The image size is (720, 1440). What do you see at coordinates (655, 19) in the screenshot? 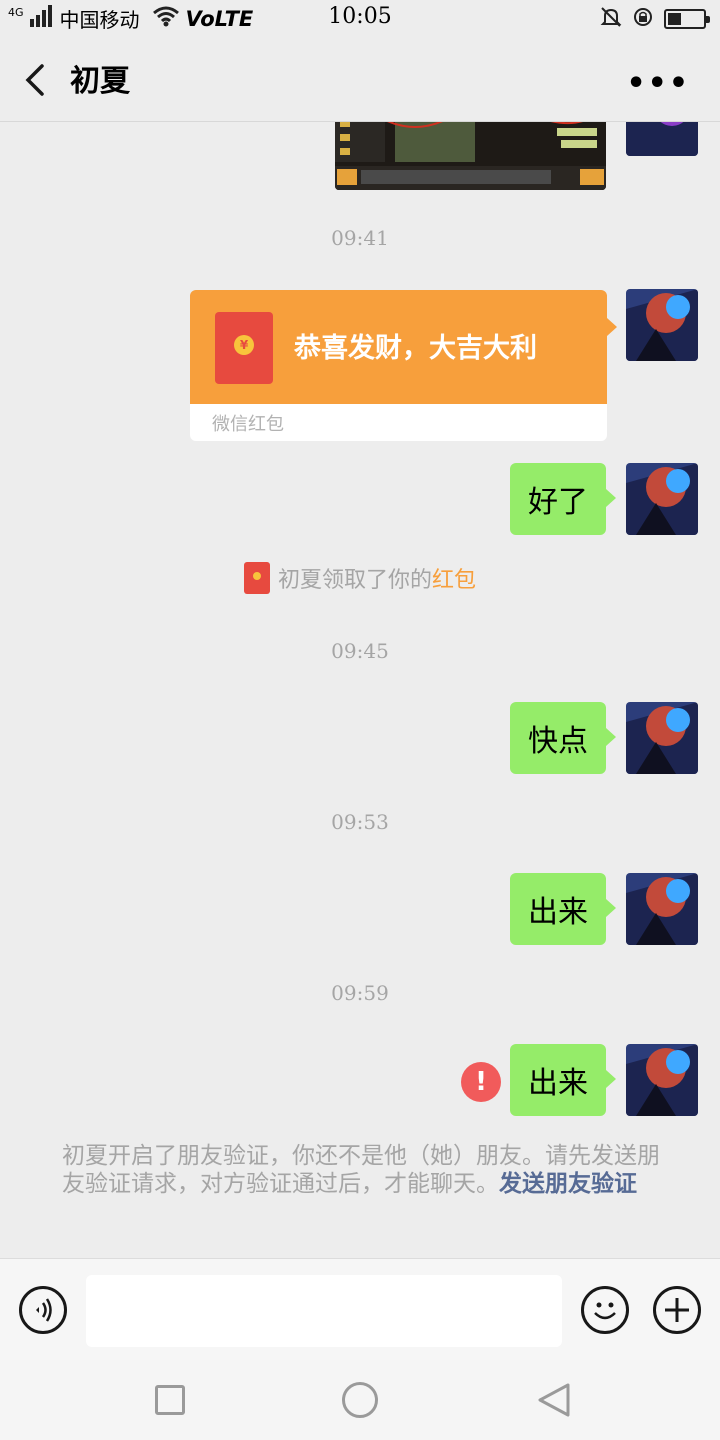
I see `status-right` at bounding box center [655, 19].